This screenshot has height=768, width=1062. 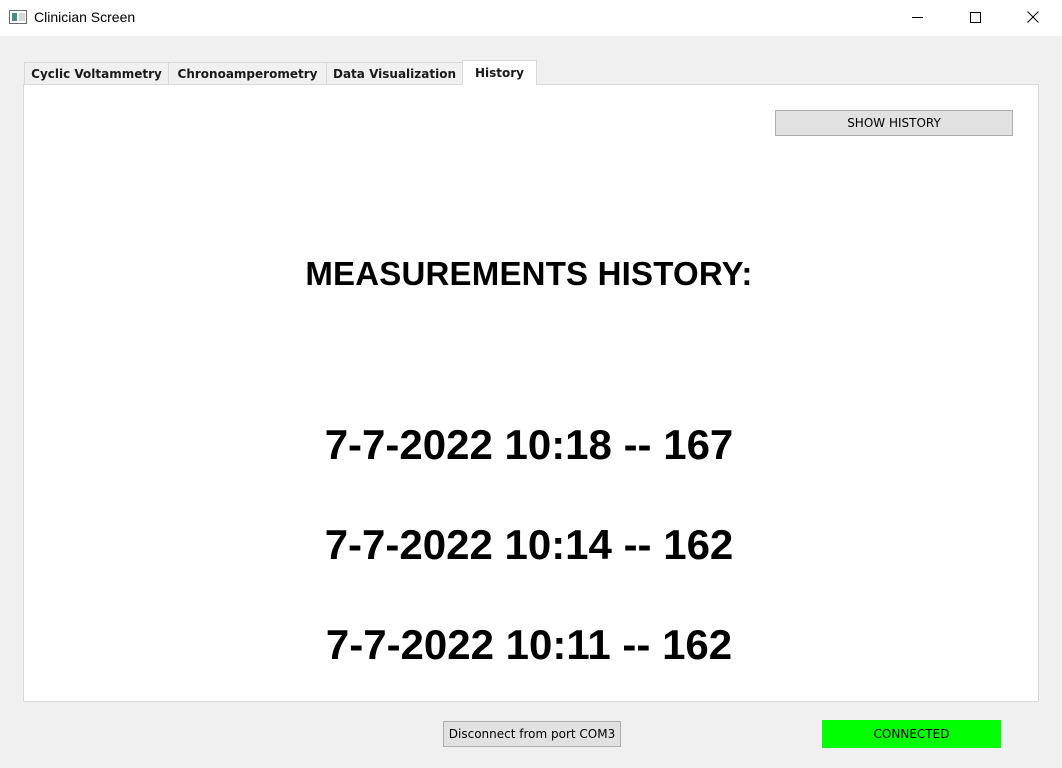 I want to click on tab-label: History, so click(x=499, y=73).